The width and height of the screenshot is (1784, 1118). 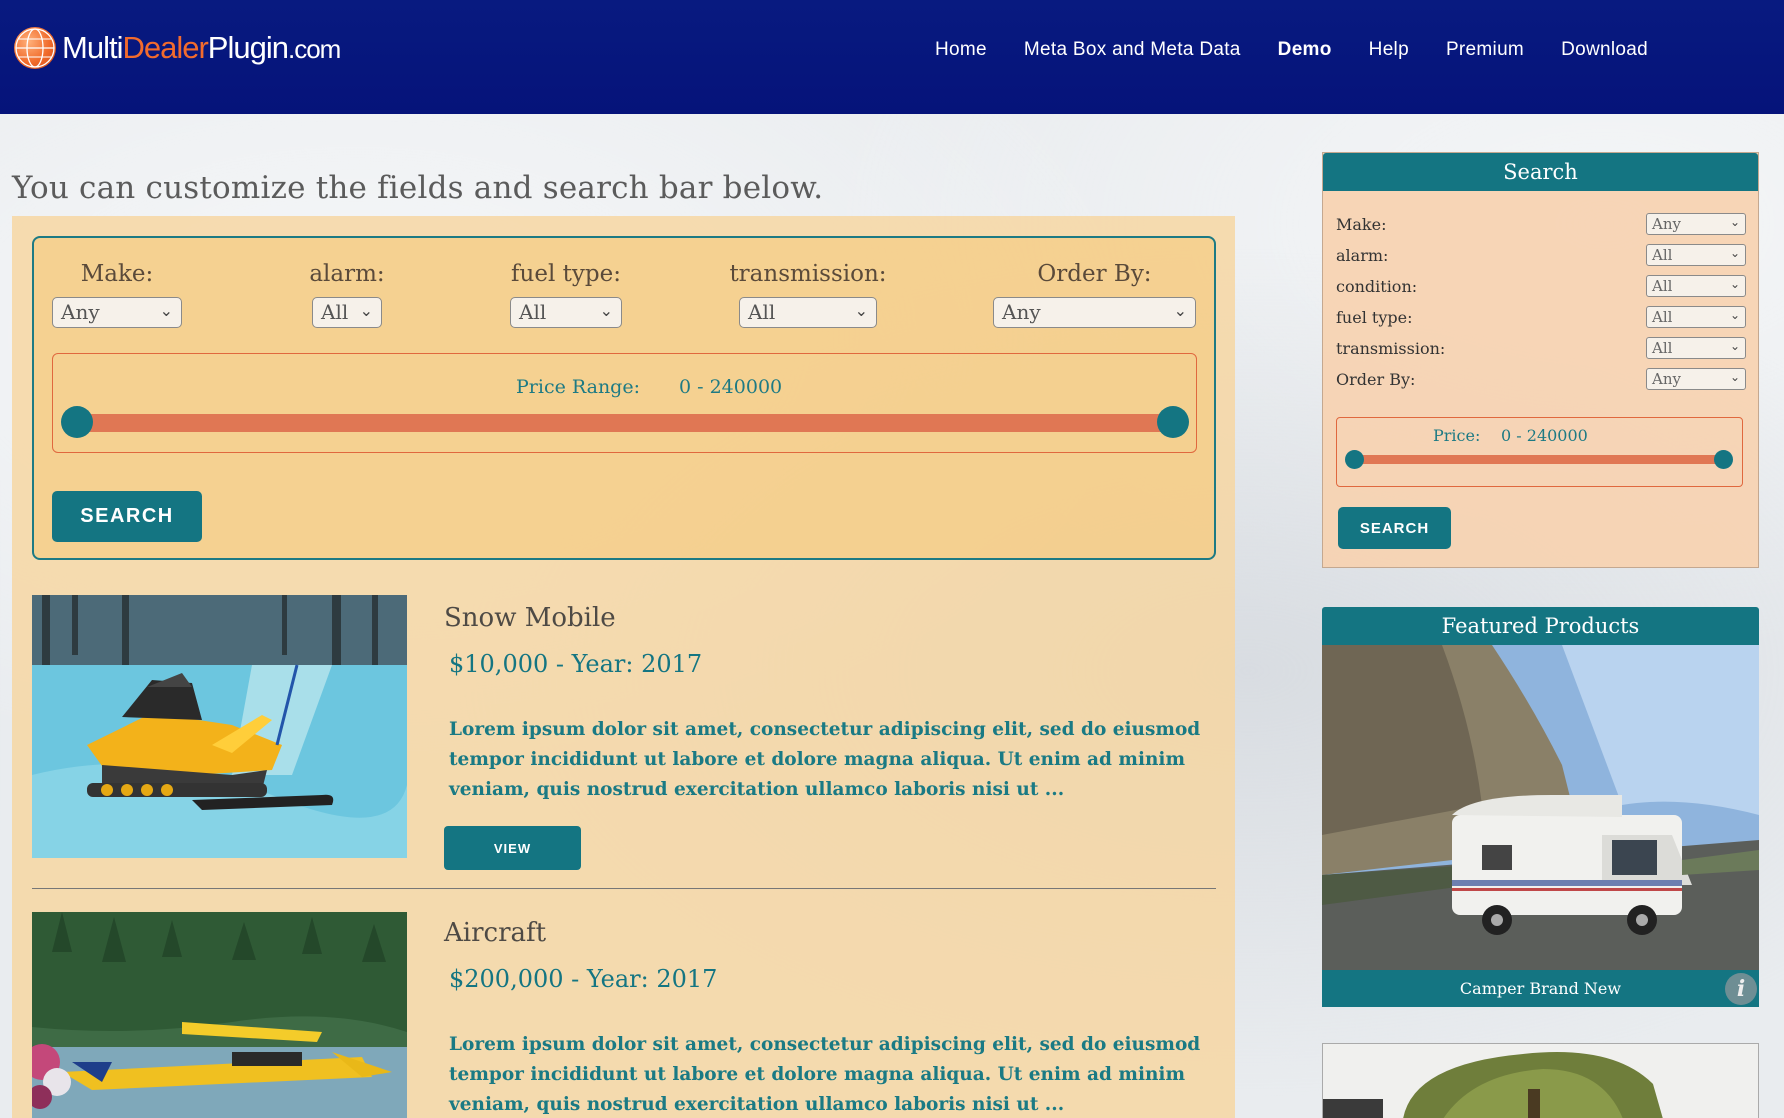 I want to click on sidebar-make-select: Any ⌄, so click(x=1696, y=224).